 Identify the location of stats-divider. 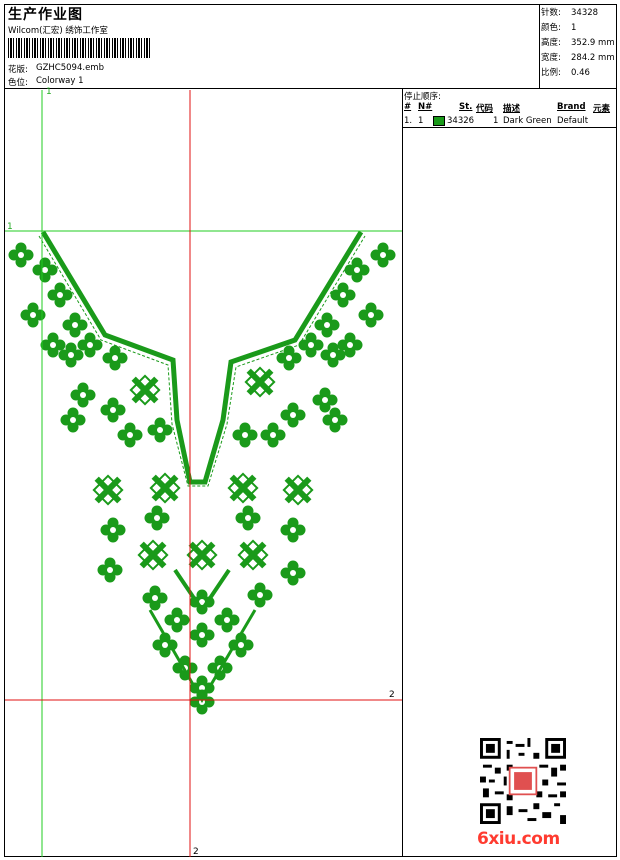
(539, 46).